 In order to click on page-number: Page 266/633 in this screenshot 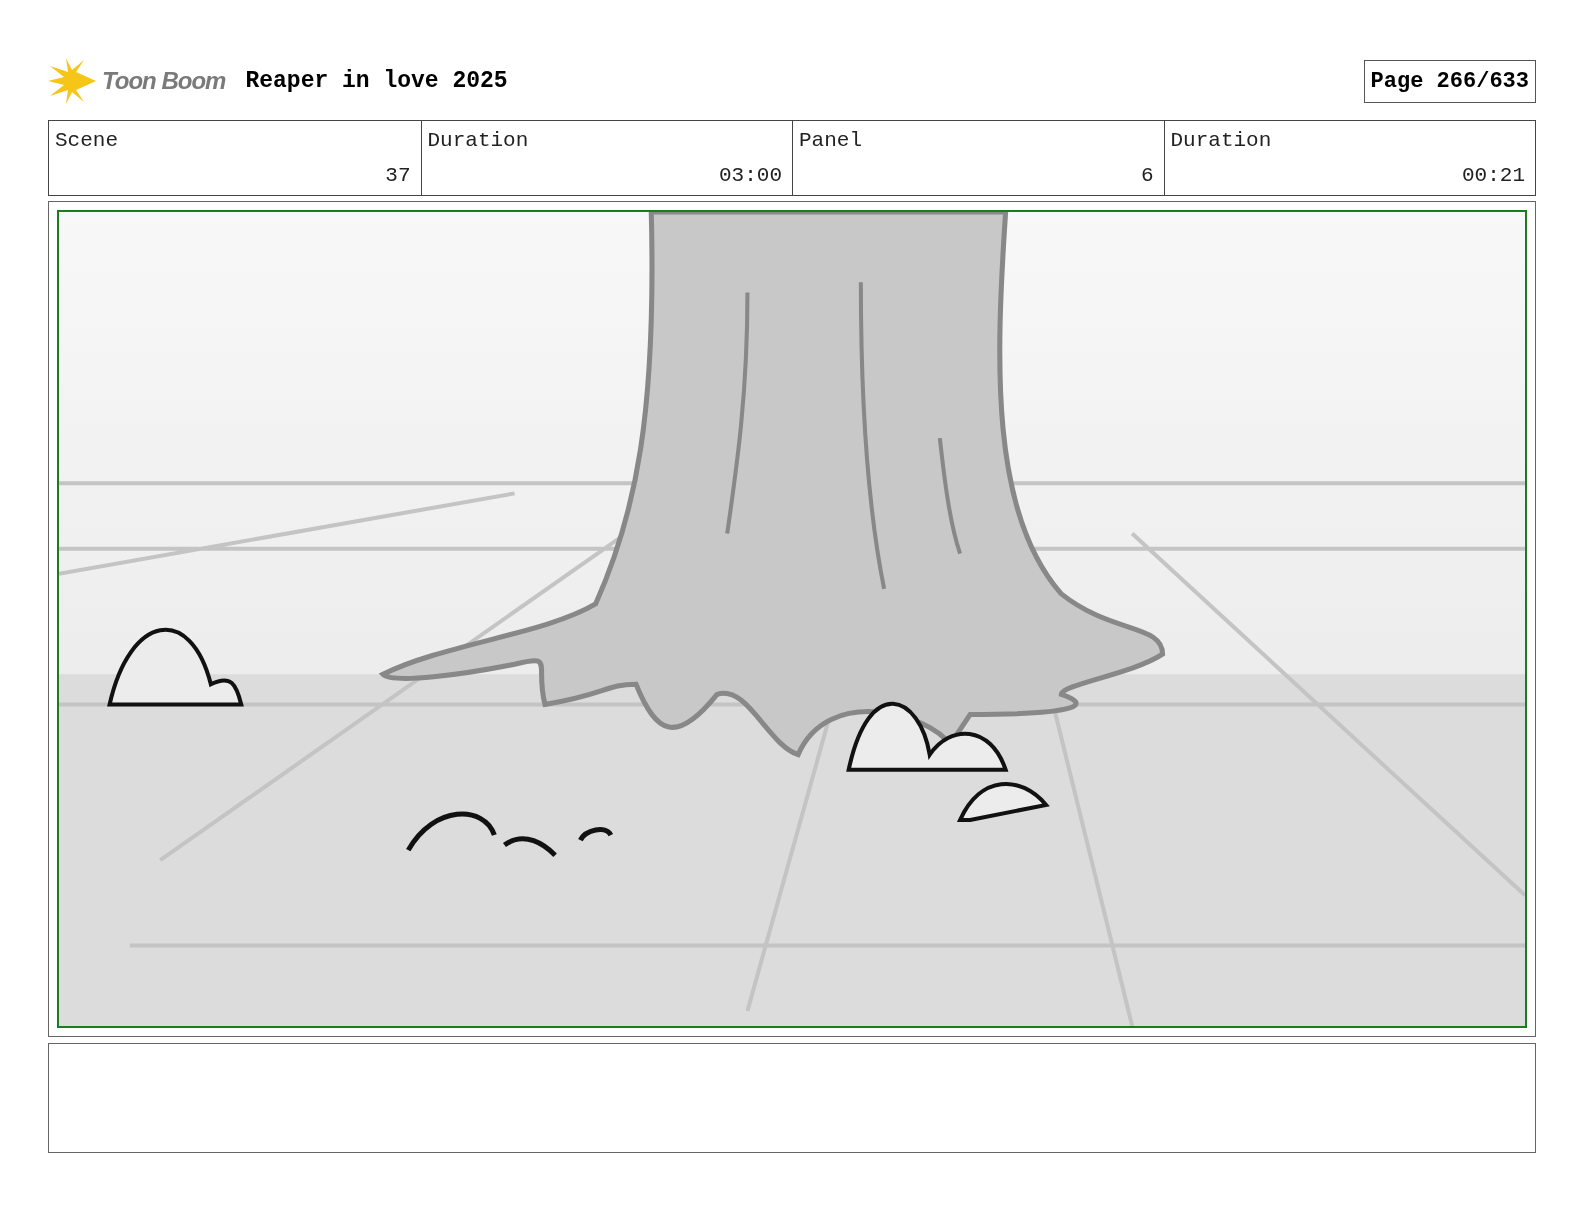, I will do `click(1449, 81)`.